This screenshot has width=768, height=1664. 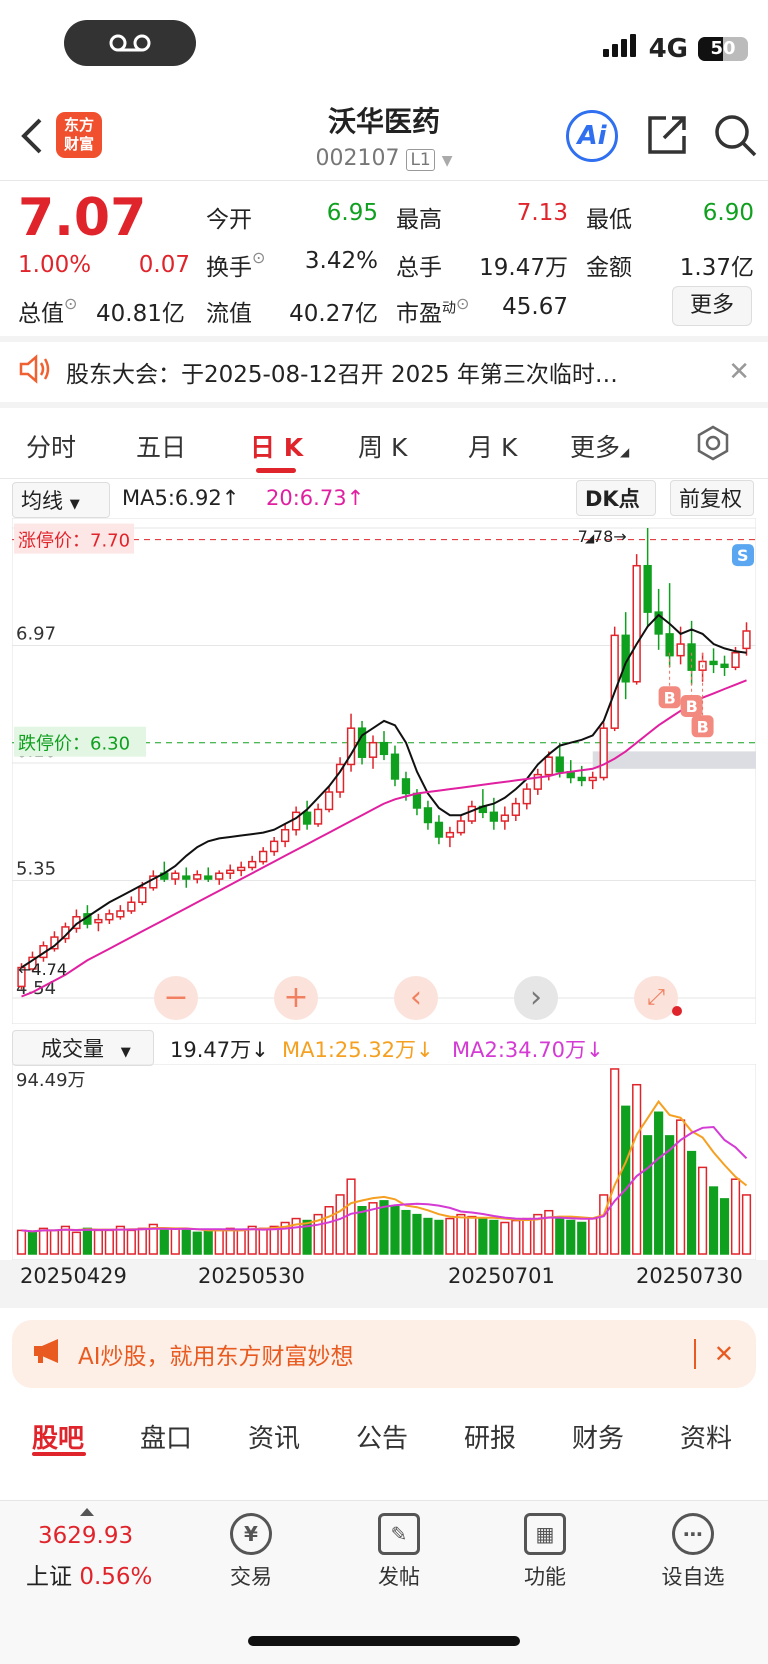 What do you see at coordinates (598, 1436) in the screenshot?
I see `tab-financials: 财务` at bounding box center [598, 1436].